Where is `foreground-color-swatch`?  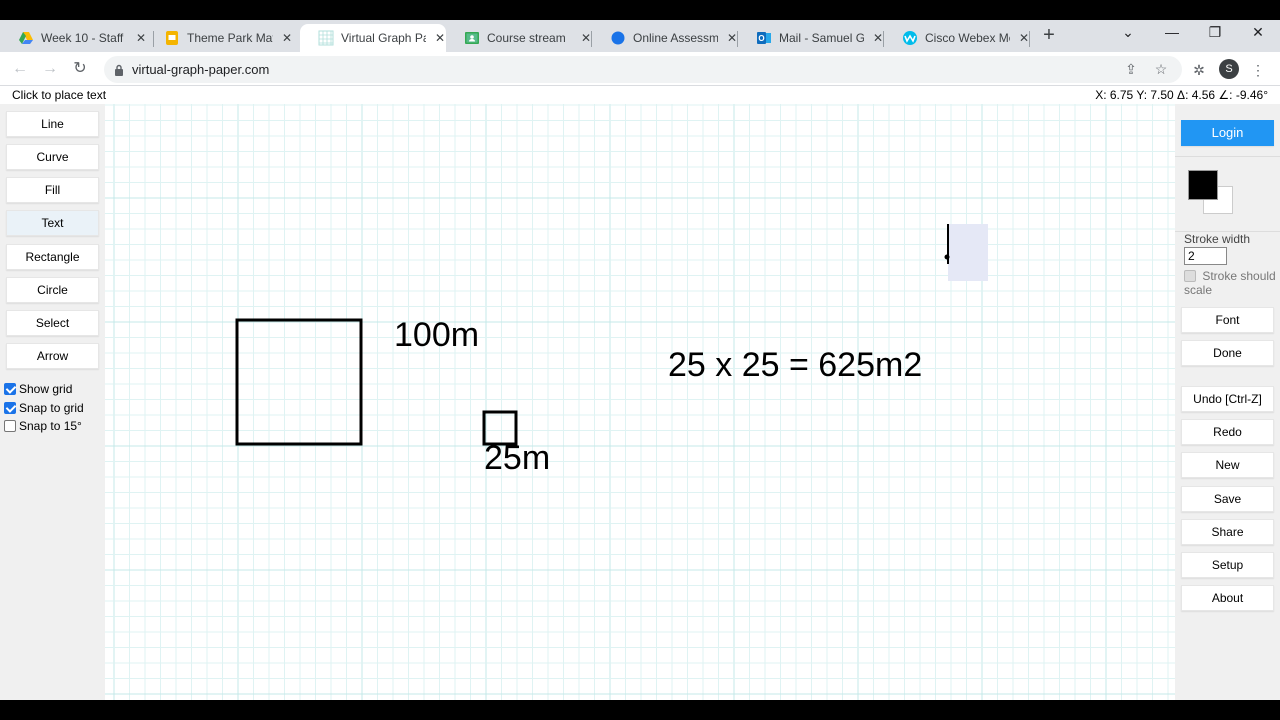 foreground-color-swatch is located at coordinates (1203, 185).